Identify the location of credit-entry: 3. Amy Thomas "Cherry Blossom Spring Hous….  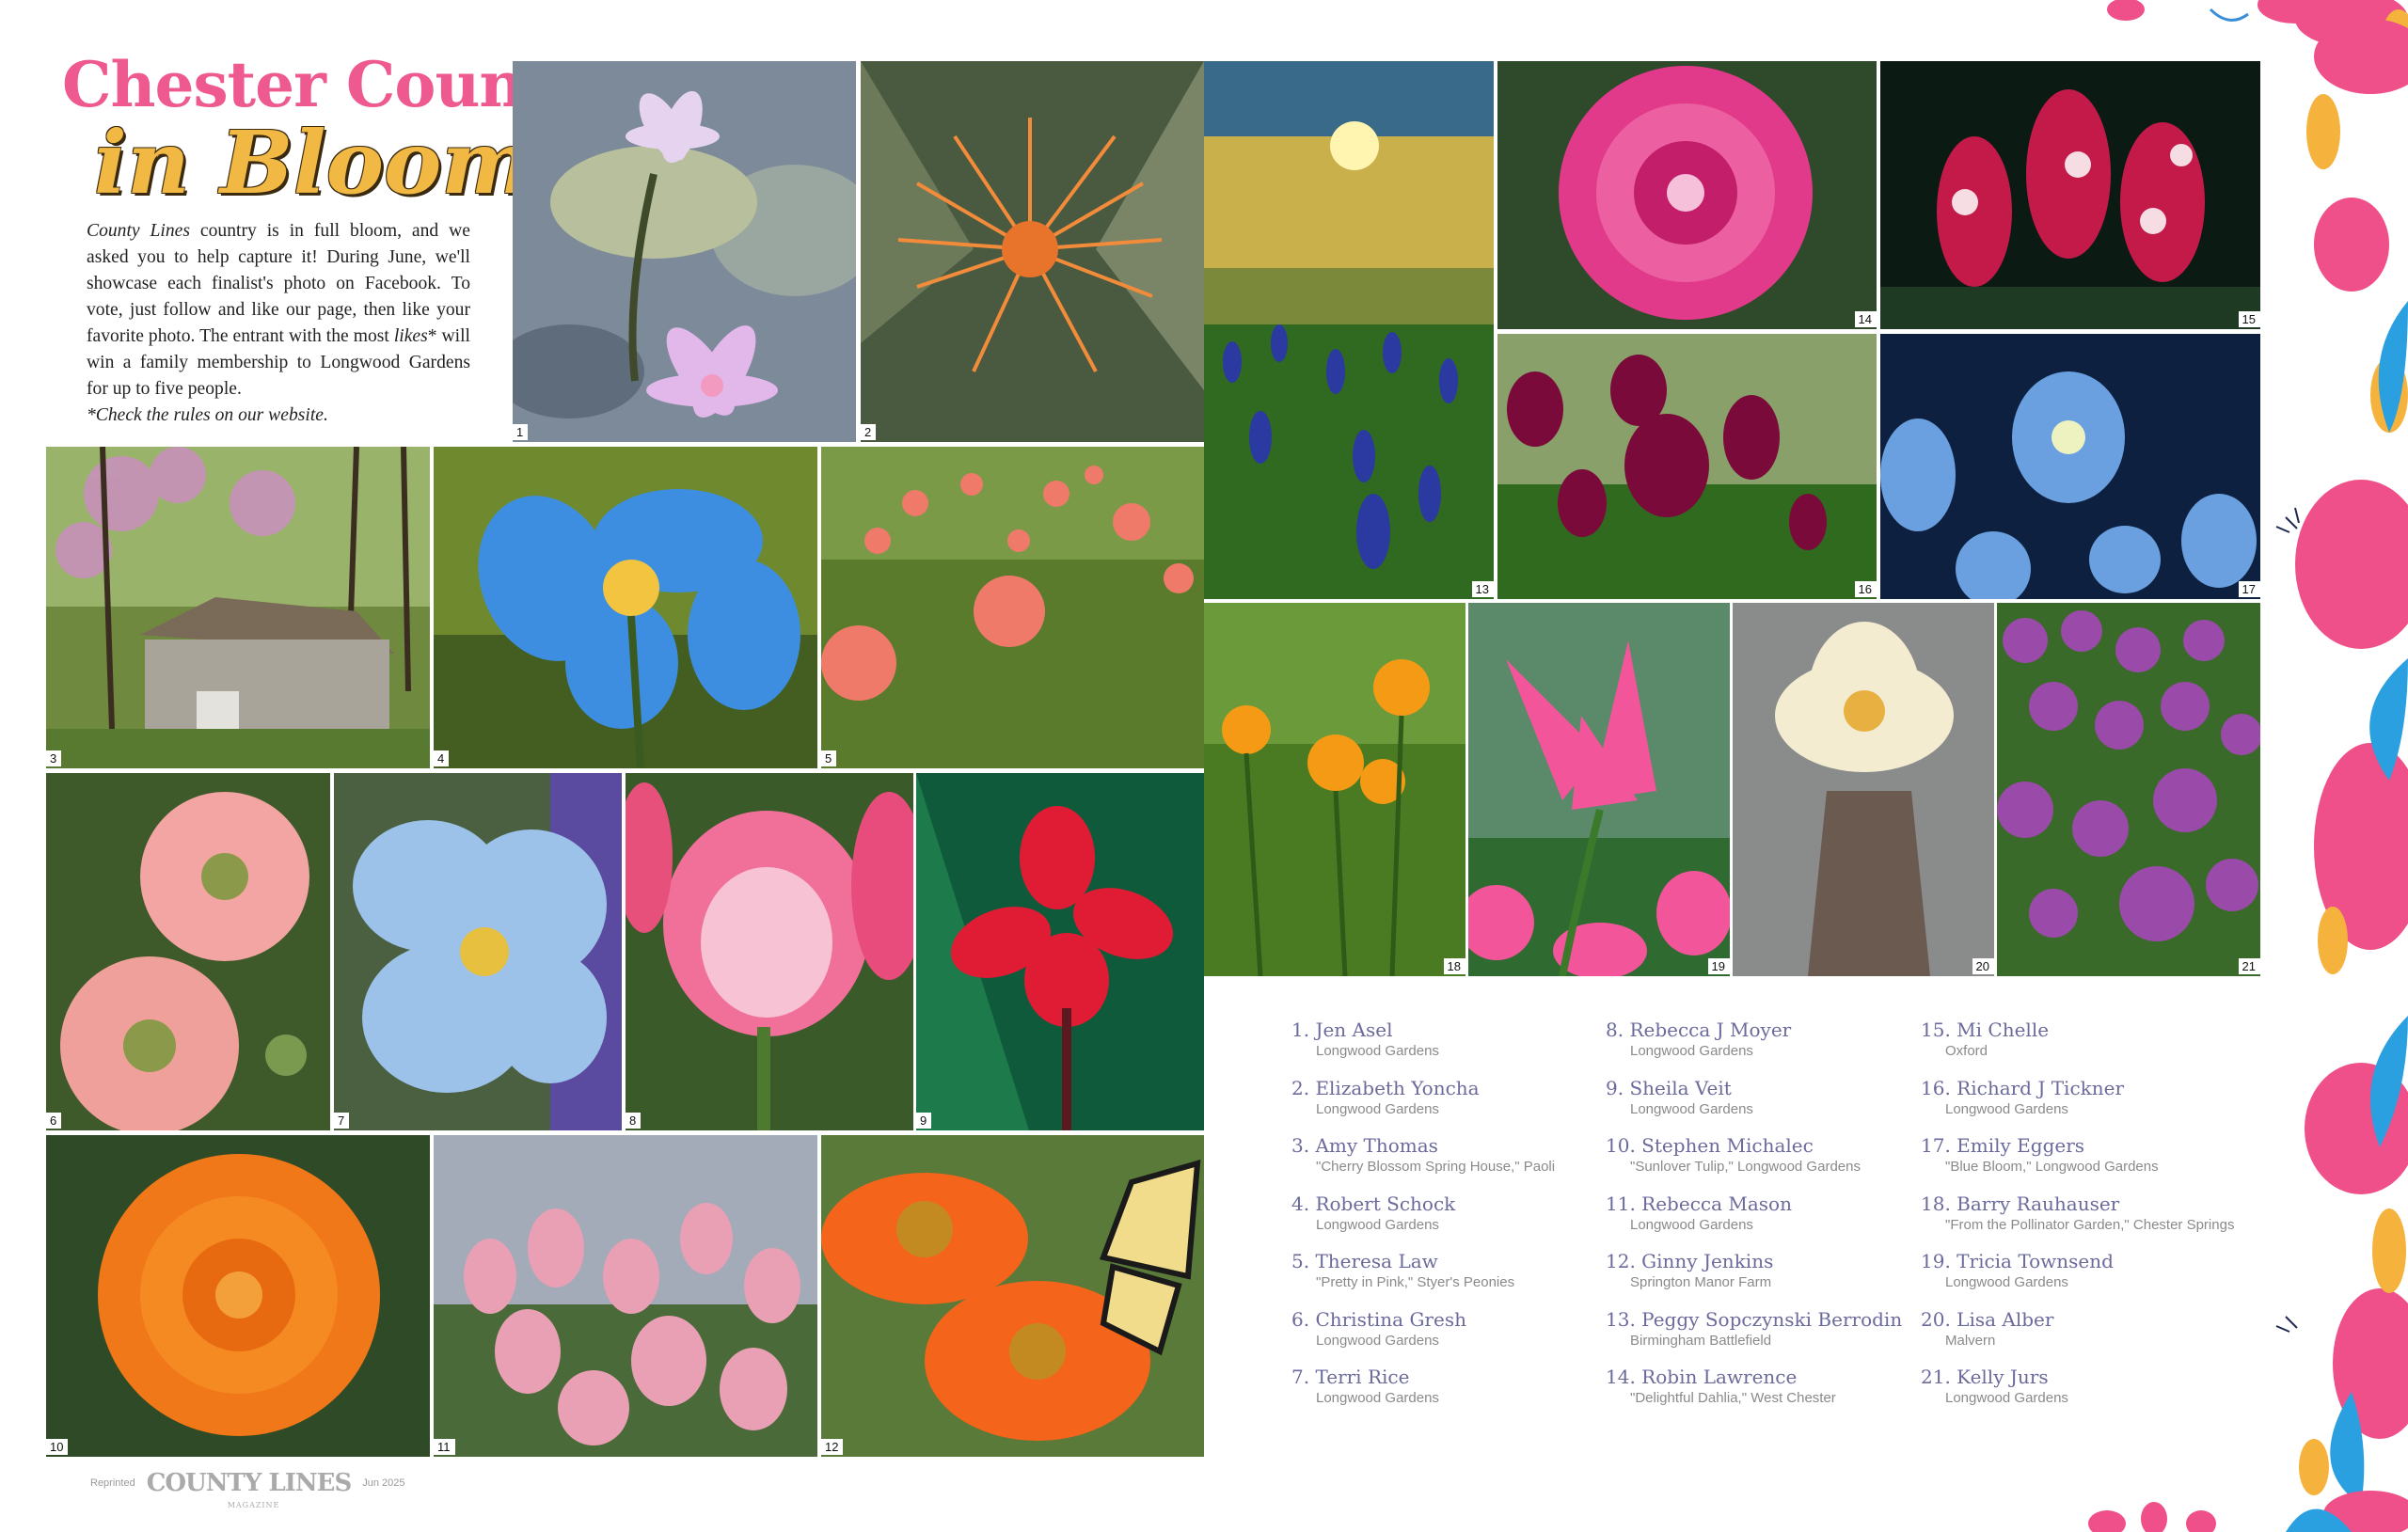
(1448, 1163).